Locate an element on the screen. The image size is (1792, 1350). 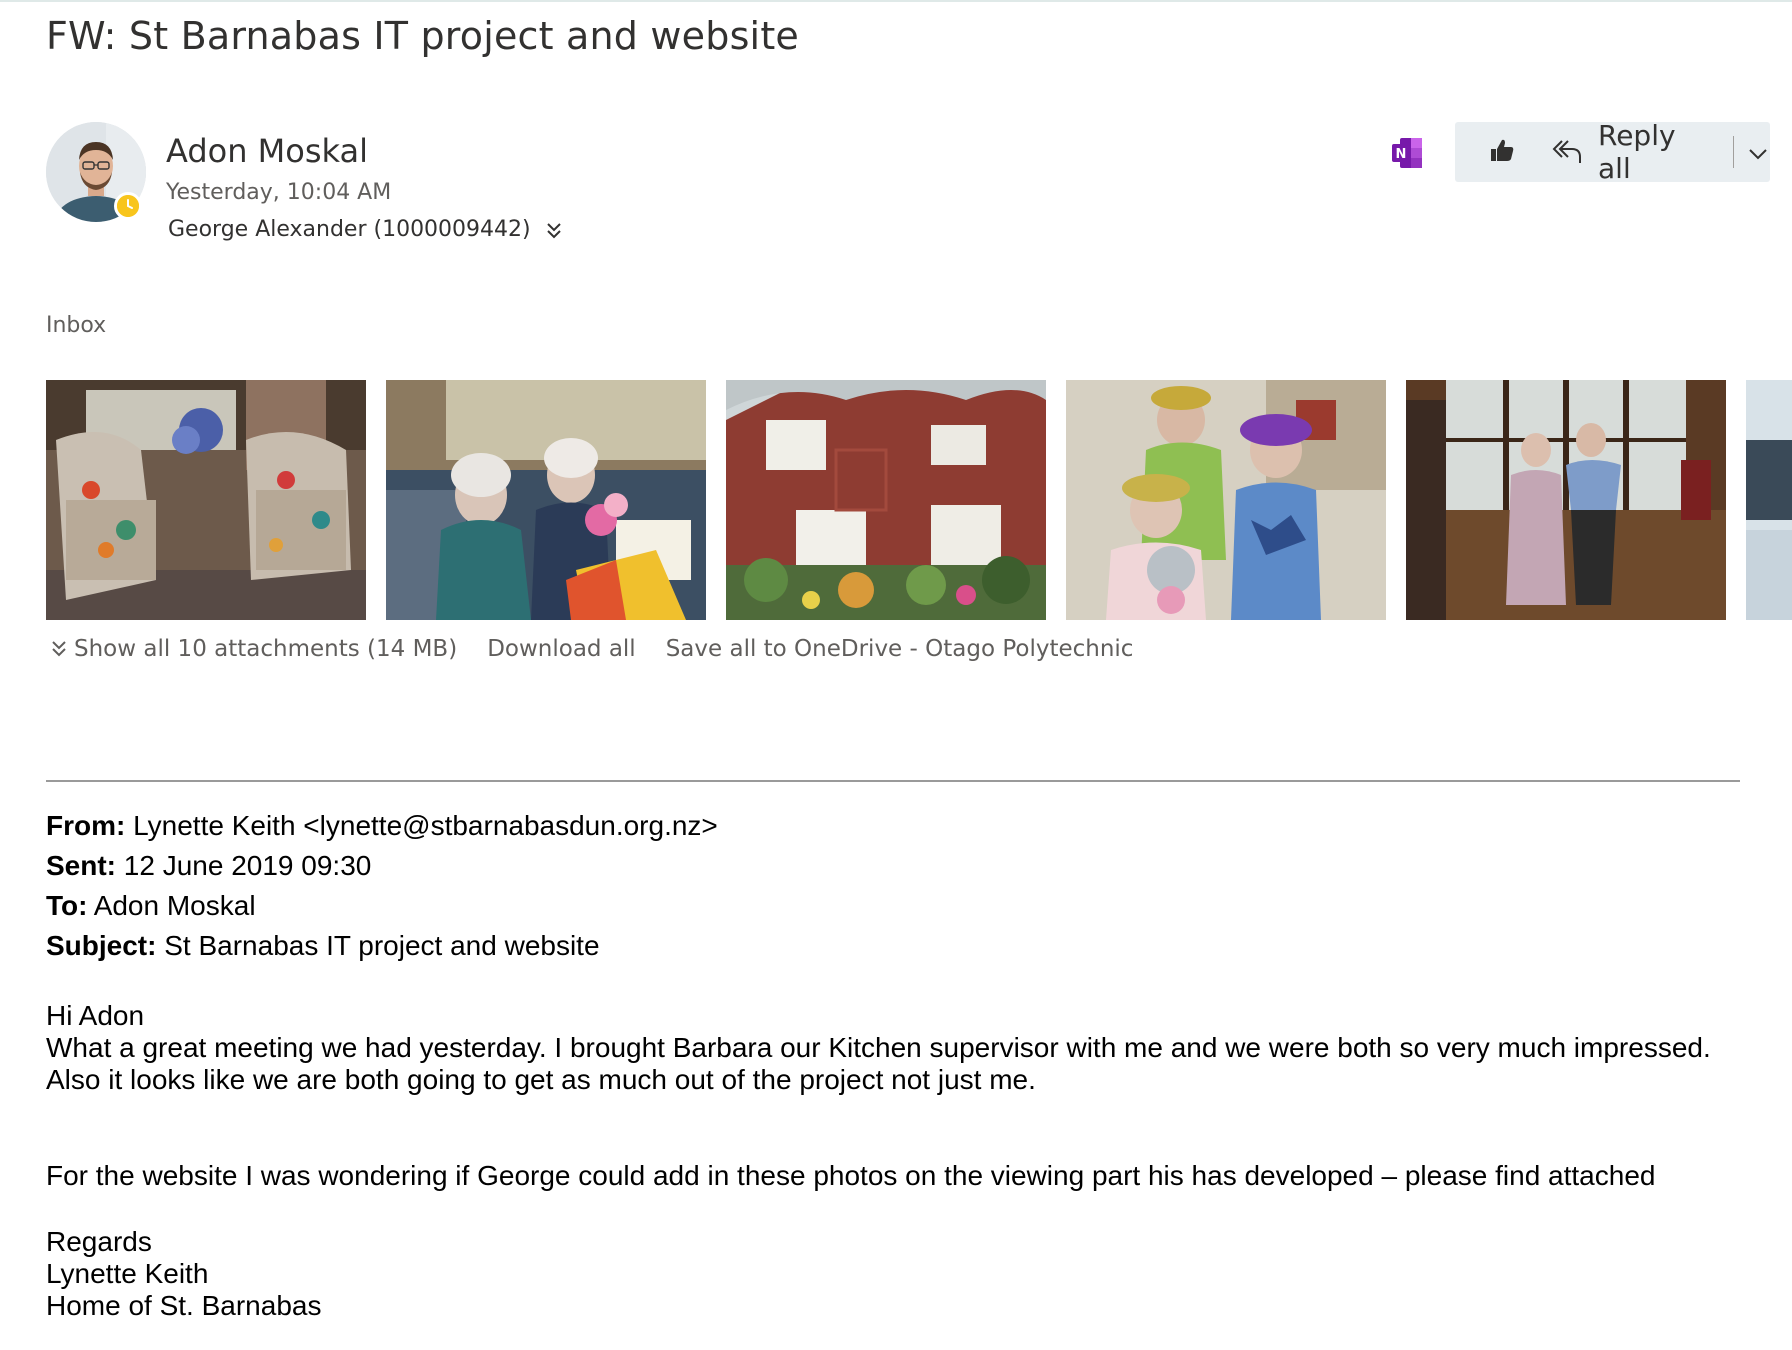
onenote-icon: N is located at coordinates (1407, 153).